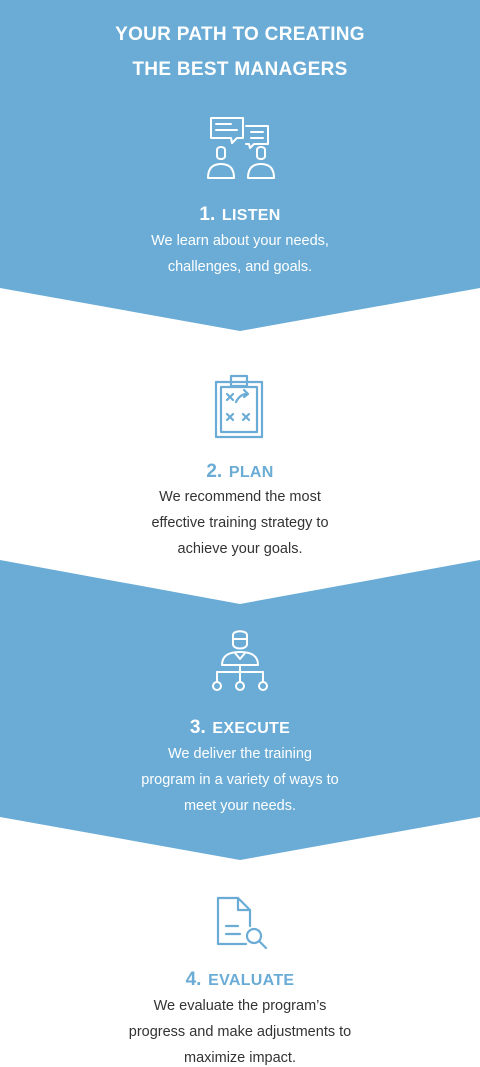 This screenshot has width=480, height=1067. Describe the element at coordinates (240, 267) in the screenshot. I see `description-line: challenges, and goals.` at that location.